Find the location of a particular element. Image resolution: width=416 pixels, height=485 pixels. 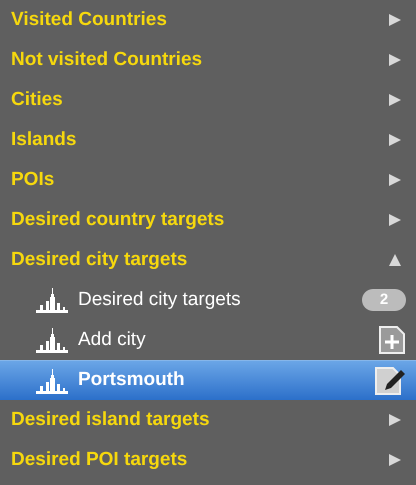

count-badge: 2 is located at coordinates (384, 300).